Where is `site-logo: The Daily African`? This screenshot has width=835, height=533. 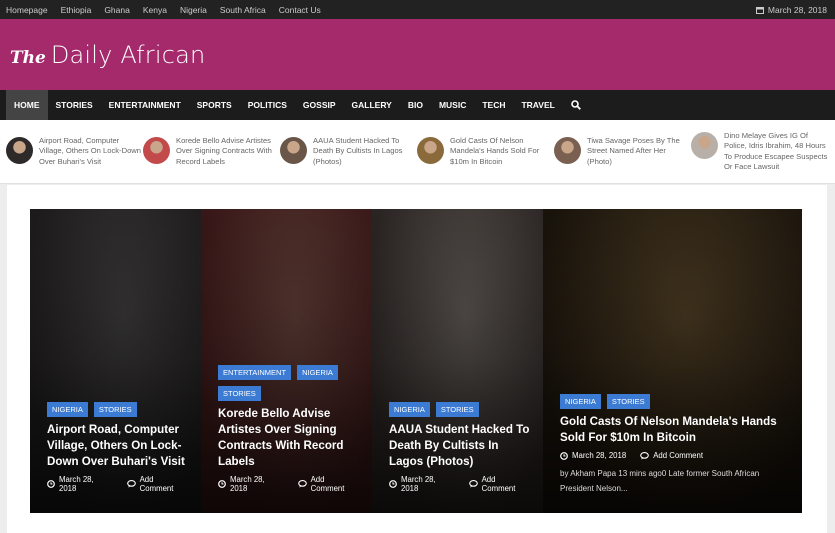
site-logo: The Daily African is located at coordinates (107, 55).